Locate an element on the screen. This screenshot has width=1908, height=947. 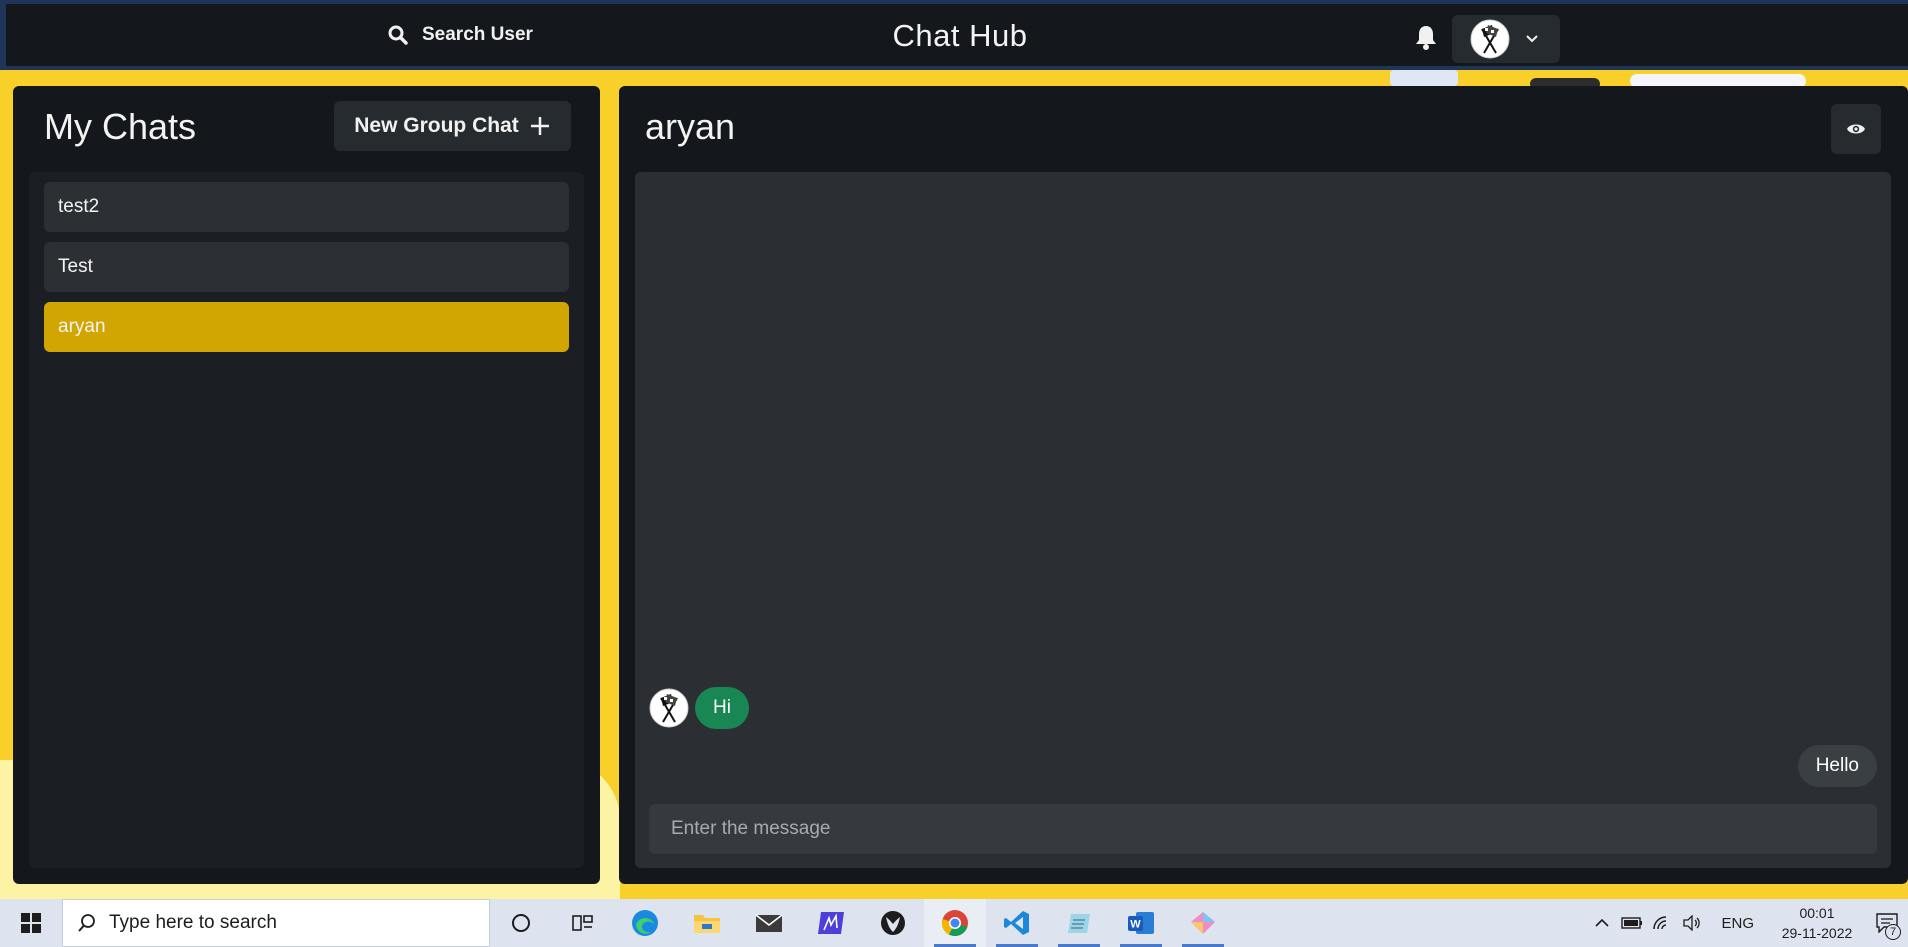
task-view-button is located at coordinates (583, 923).